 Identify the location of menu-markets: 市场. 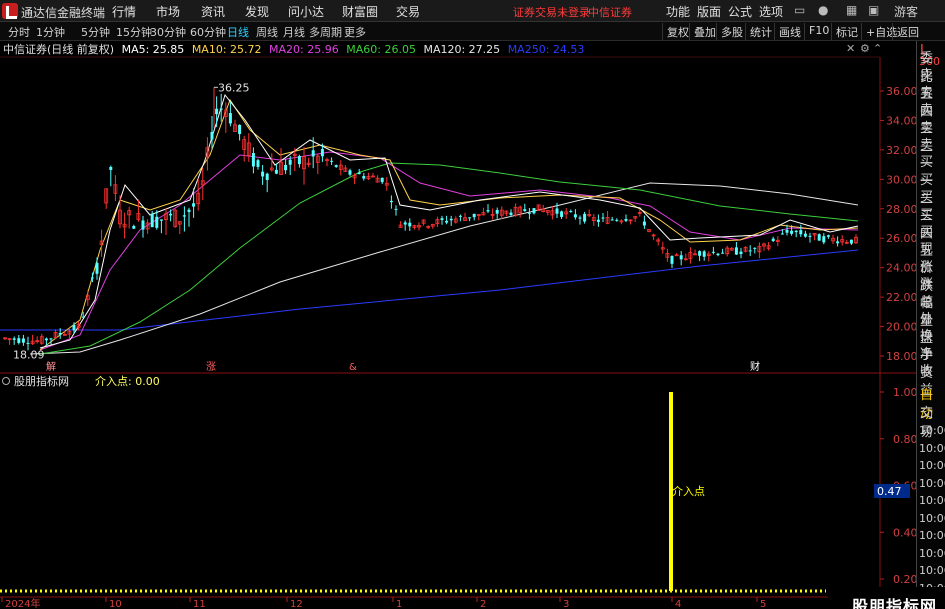
(168, 11).